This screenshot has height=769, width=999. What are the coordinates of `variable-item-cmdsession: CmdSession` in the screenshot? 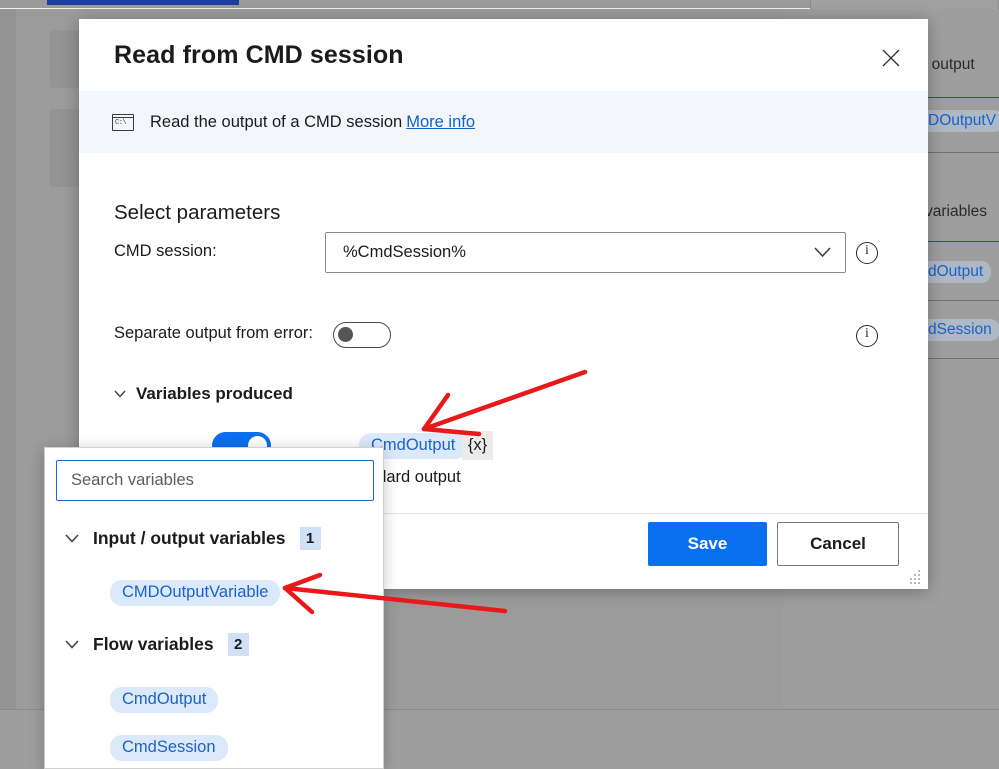 It's located at (169, 748).